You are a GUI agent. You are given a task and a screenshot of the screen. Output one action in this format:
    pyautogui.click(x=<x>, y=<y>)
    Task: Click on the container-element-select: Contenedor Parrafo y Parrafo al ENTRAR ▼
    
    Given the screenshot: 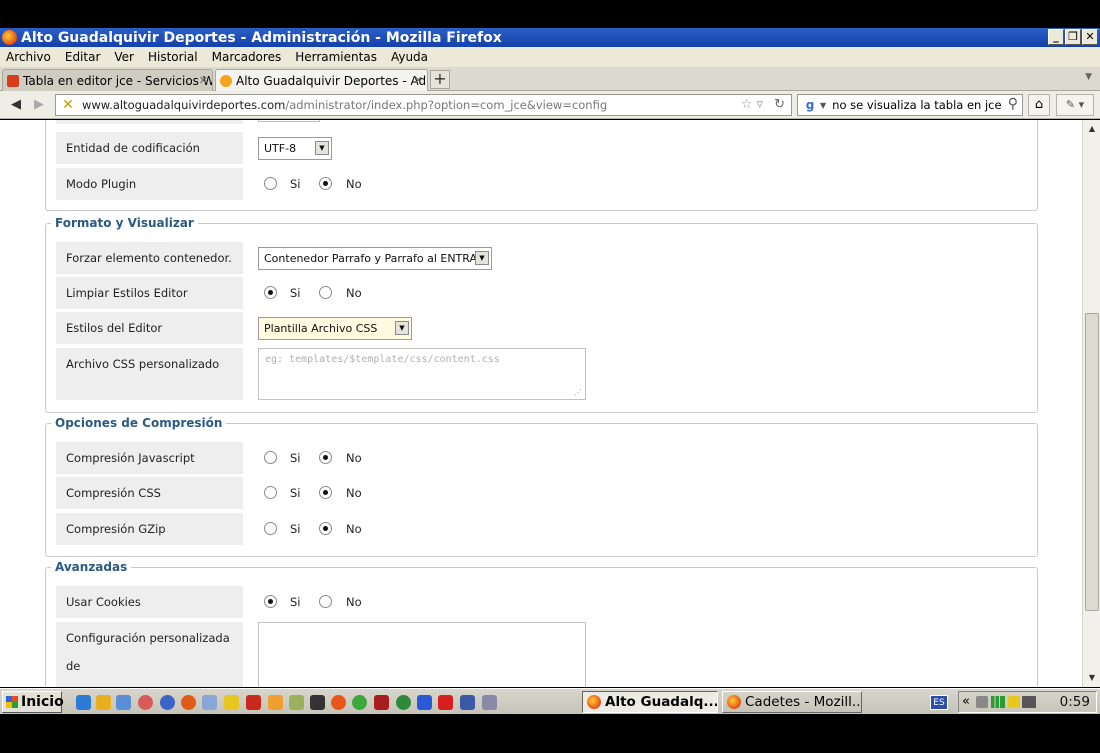 What is the action you would take?
    pyautogui.click(x=375, y=258)
    